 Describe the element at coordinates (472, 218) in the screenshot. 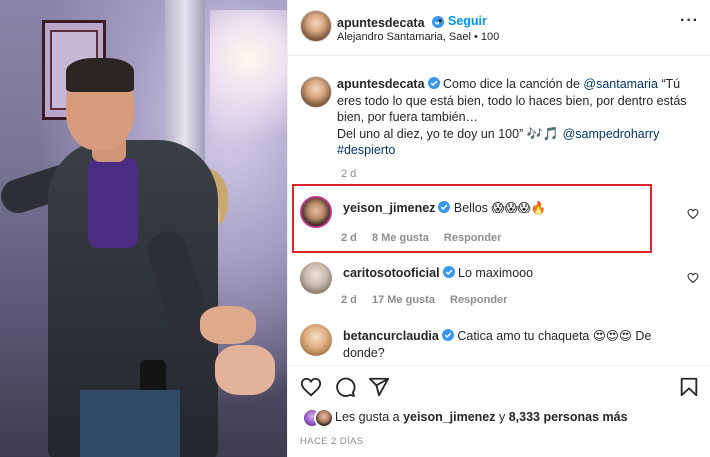

I see `highlight-box` at that location.